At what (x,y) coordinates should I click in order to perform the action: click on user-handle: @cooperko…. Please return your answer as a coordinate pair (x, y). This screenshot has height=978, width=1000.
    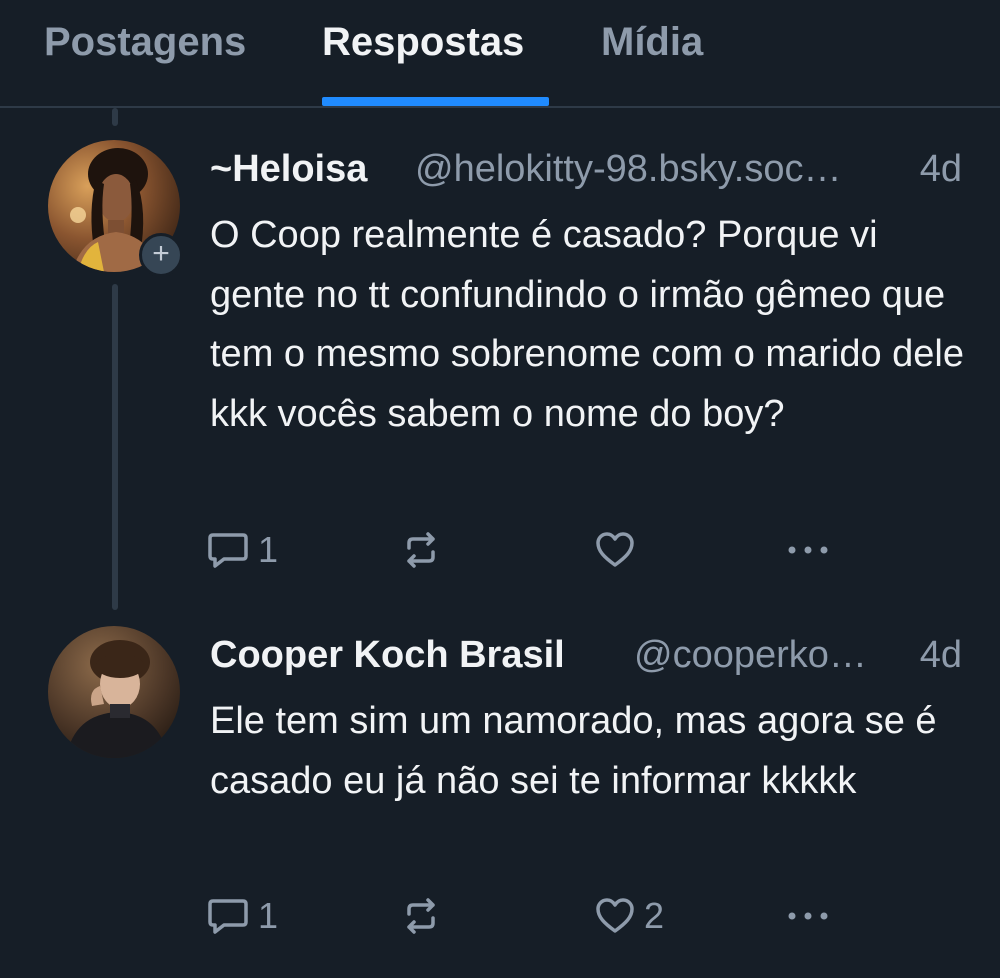
    Looking at the image, I should click on (750, 655).